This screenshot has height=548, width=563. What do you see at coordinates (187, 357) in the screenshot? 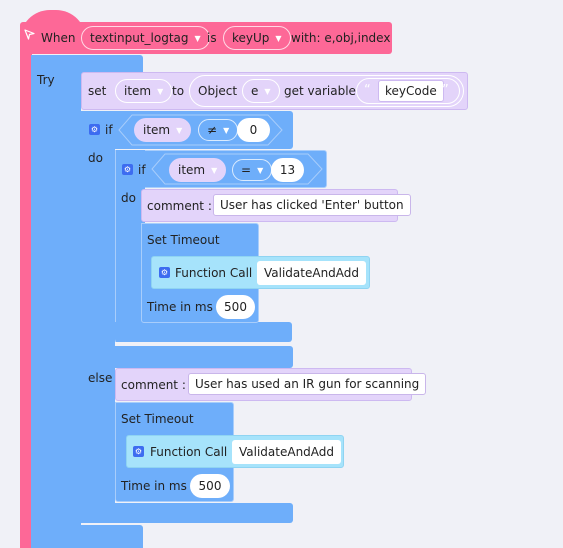
I see `outer-if-else-bar` at bounding box center [187, 357].